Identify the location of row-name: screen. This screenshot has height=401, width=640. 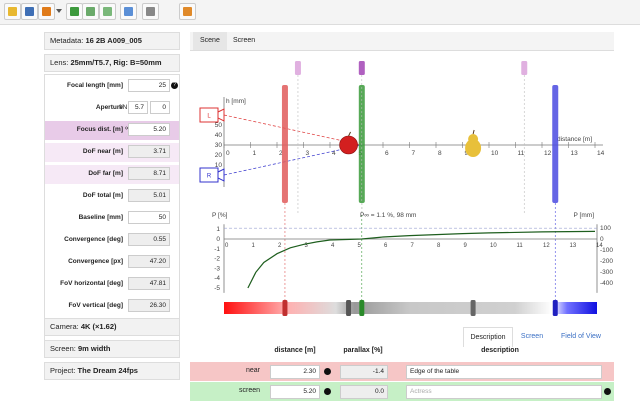
(249, 390).